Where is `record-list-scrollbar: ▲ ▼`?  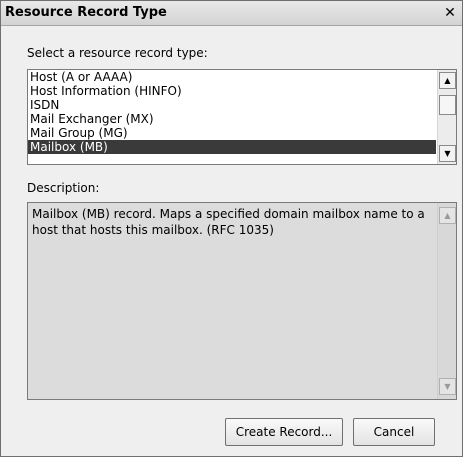 record-list-scrollbar: ▲ ▼ is located at coordinates (446, 117).